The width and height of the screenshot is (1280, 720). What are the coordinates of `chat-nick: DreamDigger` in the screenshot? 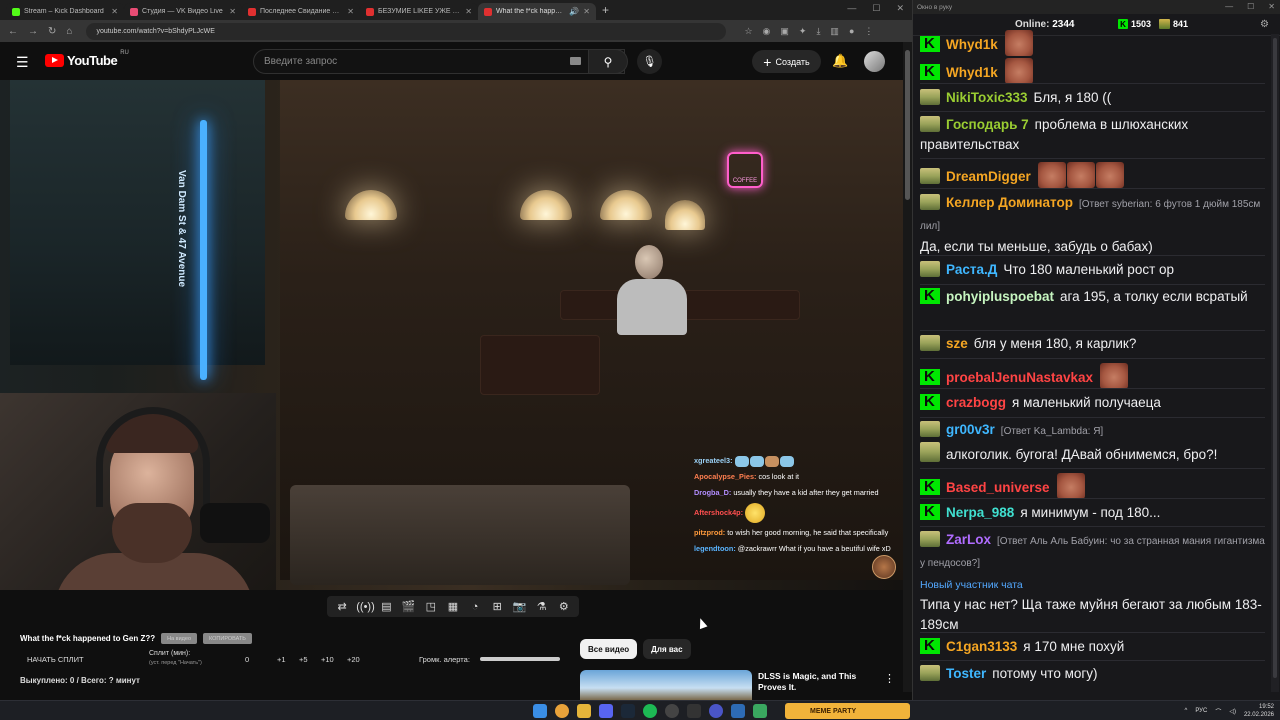 It's located at (988, 176).